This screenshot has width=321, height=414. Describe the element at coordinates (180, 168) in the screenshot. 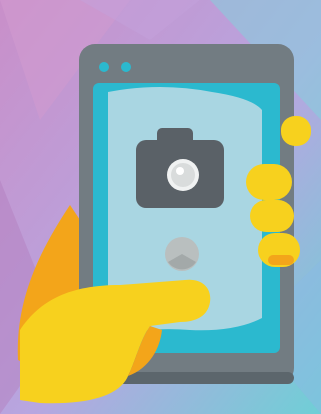

I see `camera-icon` at that location.